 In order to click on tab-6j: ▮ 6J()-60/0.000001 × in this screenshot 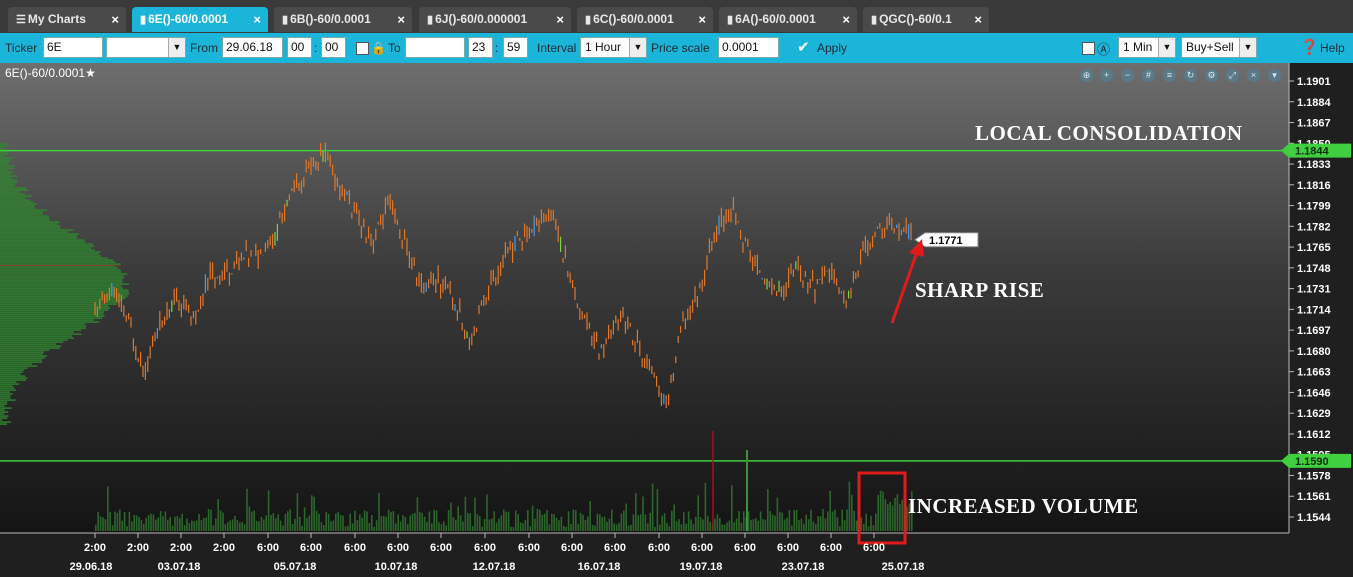, I will do `click(495, 19)`.